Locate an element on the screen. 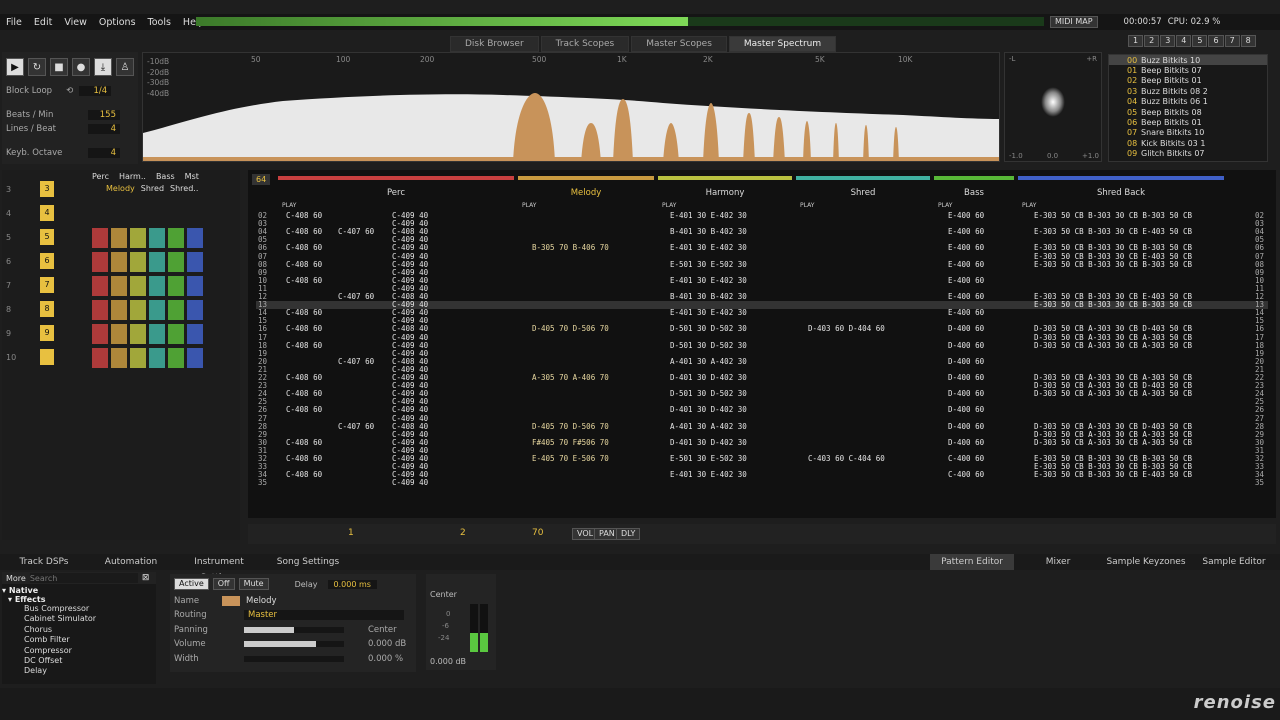 The width and height of the screenshot is (1280, 720). tracks-4-button: 4 is located at coordinates (1184, 41).